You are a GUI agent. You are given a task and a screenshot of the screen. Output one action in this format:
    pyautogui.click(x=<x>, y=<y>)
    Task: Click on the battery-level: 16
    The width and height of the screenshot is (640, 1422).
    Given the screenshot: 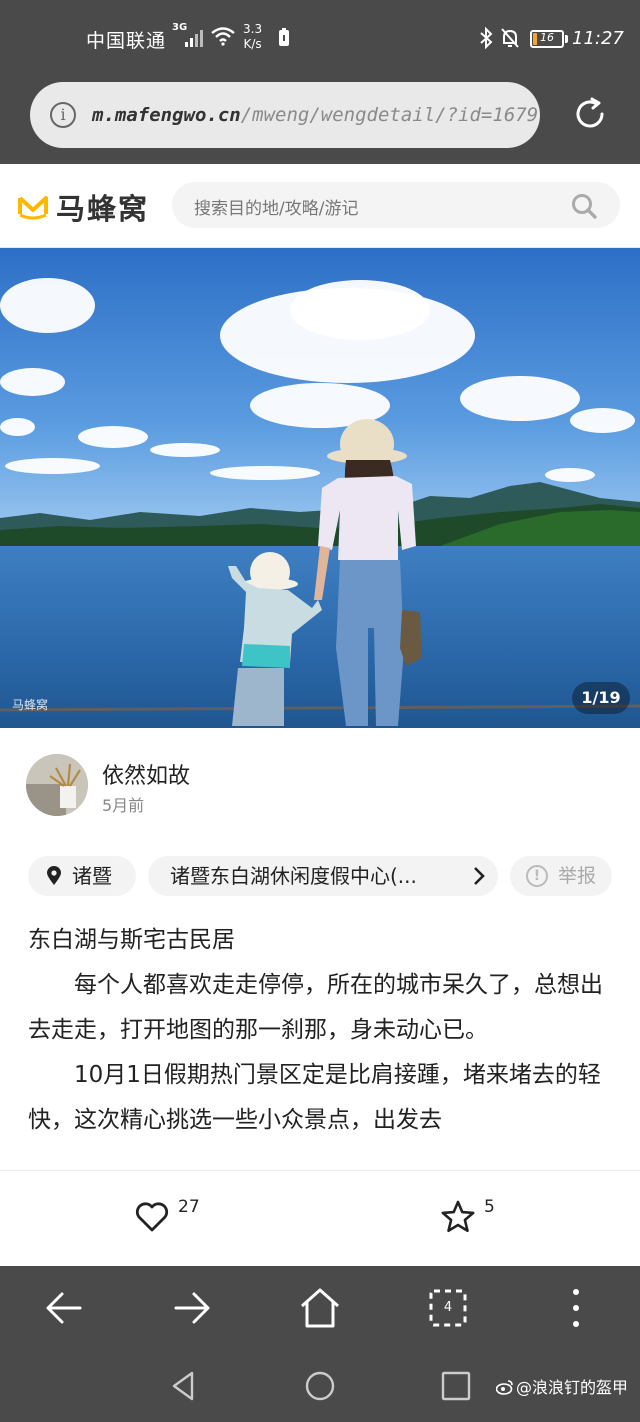 What is the action you would take?
    pyautogui.click(x=547, y=37)
    